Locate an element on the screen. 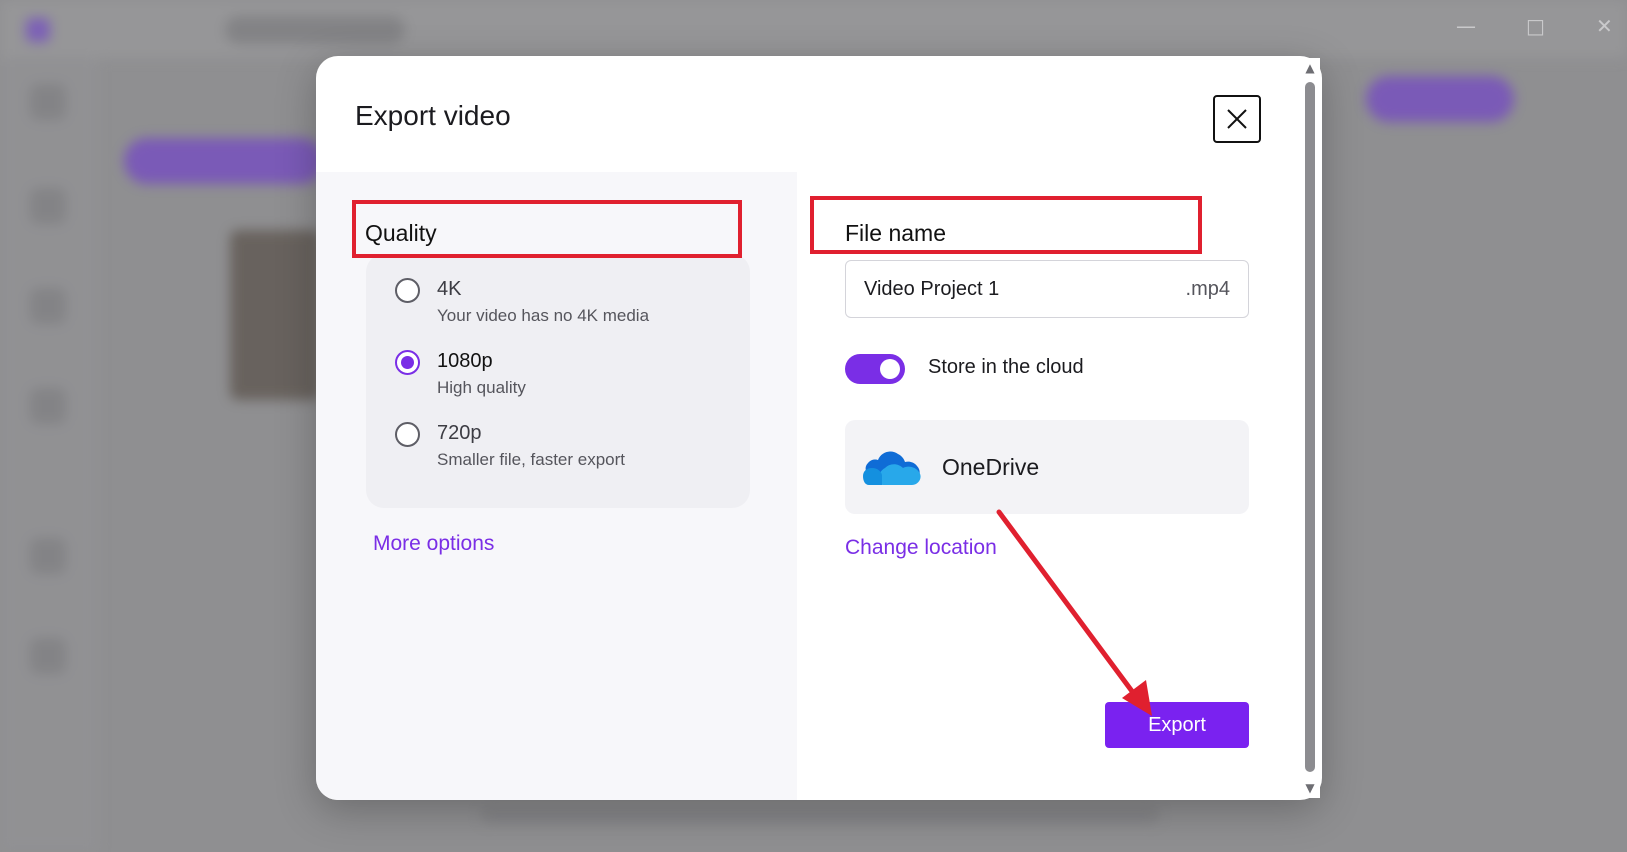 The image size is (1627, 852). dialog-title: Export video is located at coordinates (433, 115).